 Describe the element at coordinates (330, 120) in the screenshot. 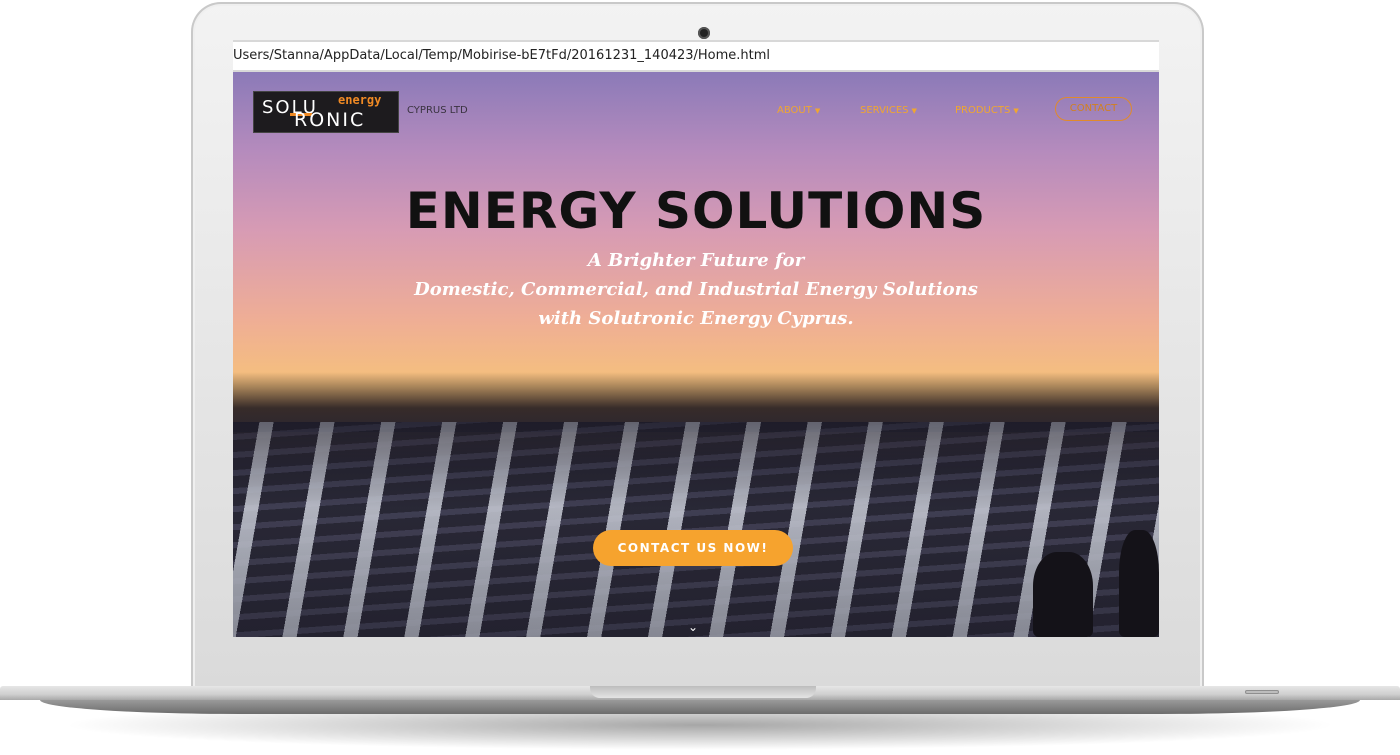

I see `logo-text-bottom: RONIC` at that location.